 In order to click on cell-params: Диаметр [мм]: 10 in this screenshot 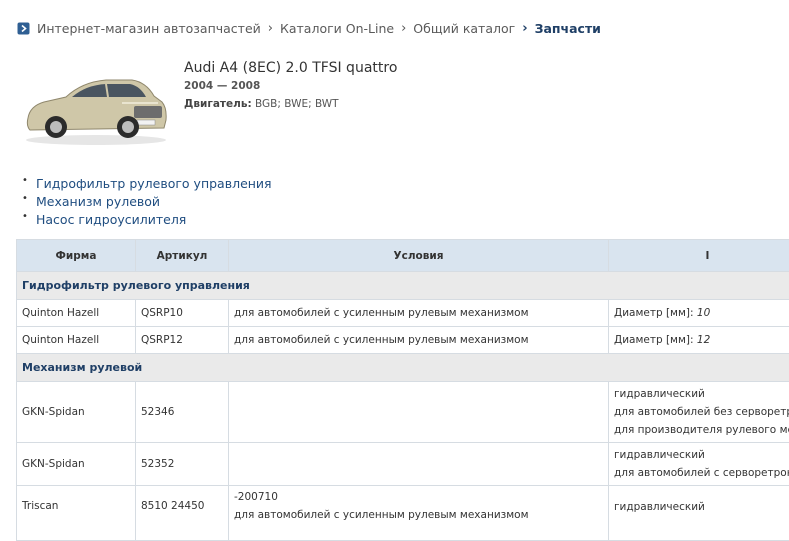, I will do `click(699, 313)`.